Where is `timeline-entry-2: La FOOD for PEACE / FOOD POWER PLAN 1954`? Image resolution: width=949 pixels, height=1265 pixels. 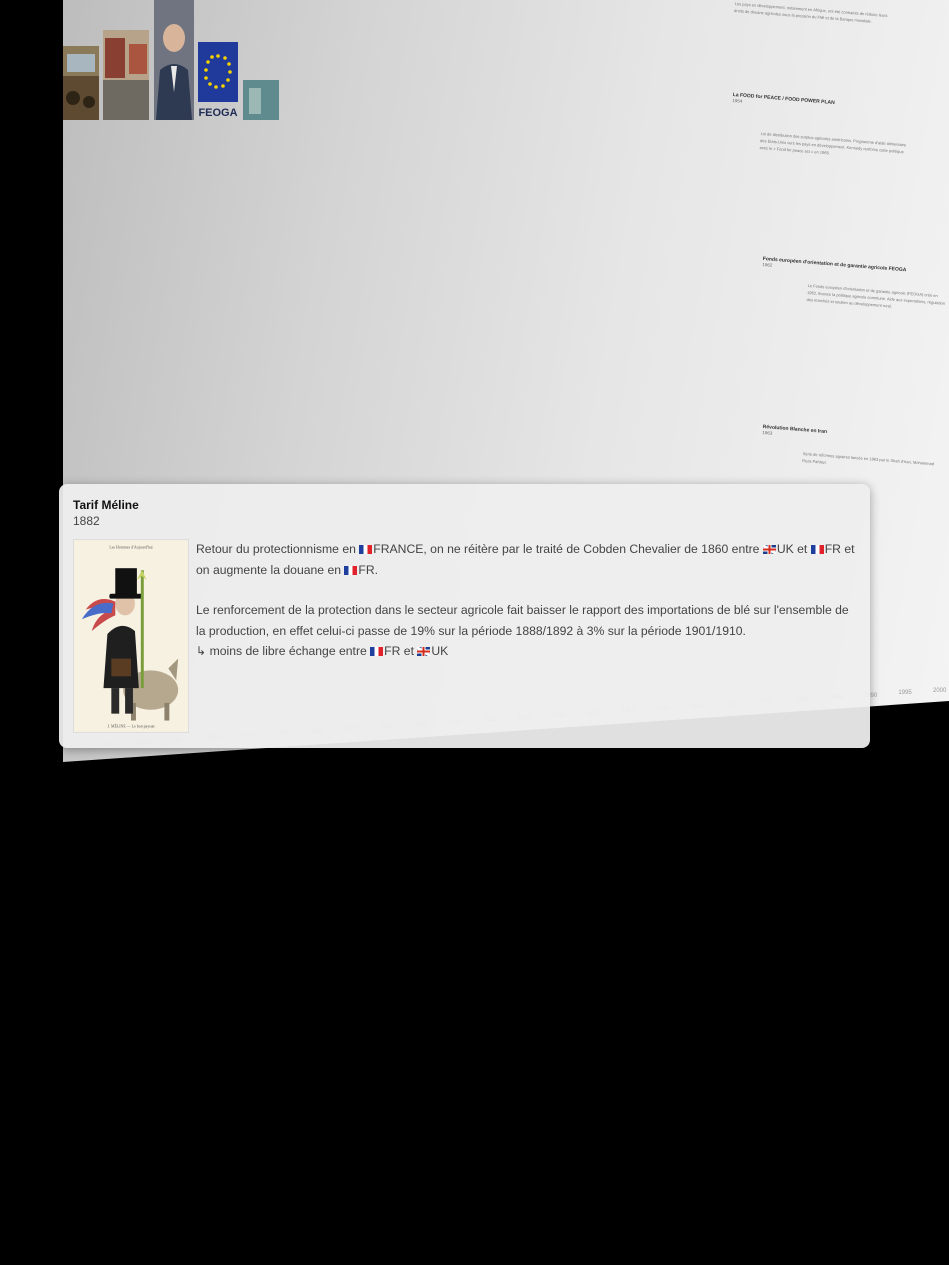 timeline-entry-2: La FOOD for PEACE / FOOD POWER PLAN 1954 is located at coordinates (822, 106).